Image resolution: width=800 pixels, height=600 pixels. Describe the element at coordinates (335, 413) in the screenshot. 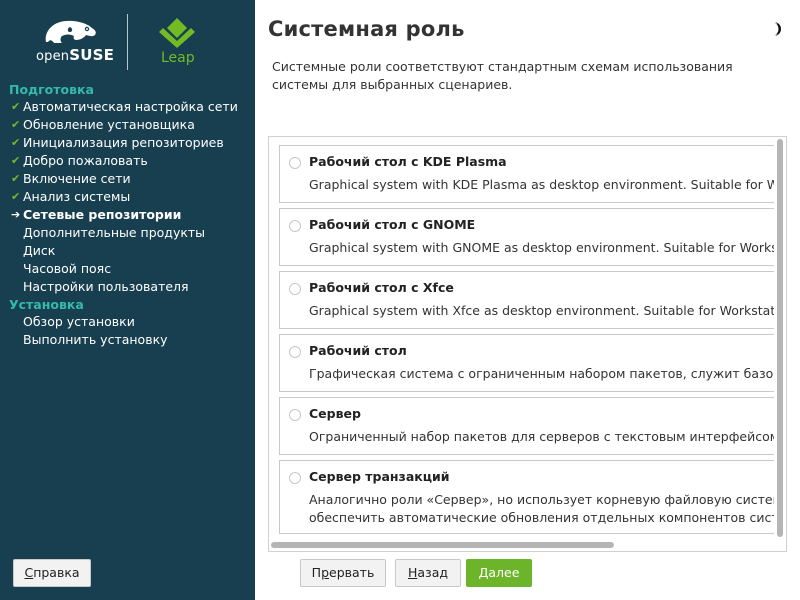

I see `role-title: Сервер` at that location.